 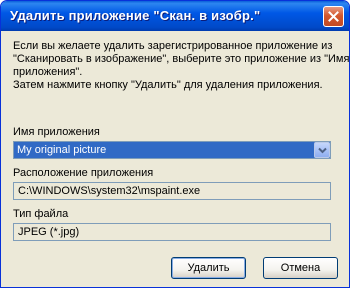 I want to click on close-button, so click(x=333, y=16).